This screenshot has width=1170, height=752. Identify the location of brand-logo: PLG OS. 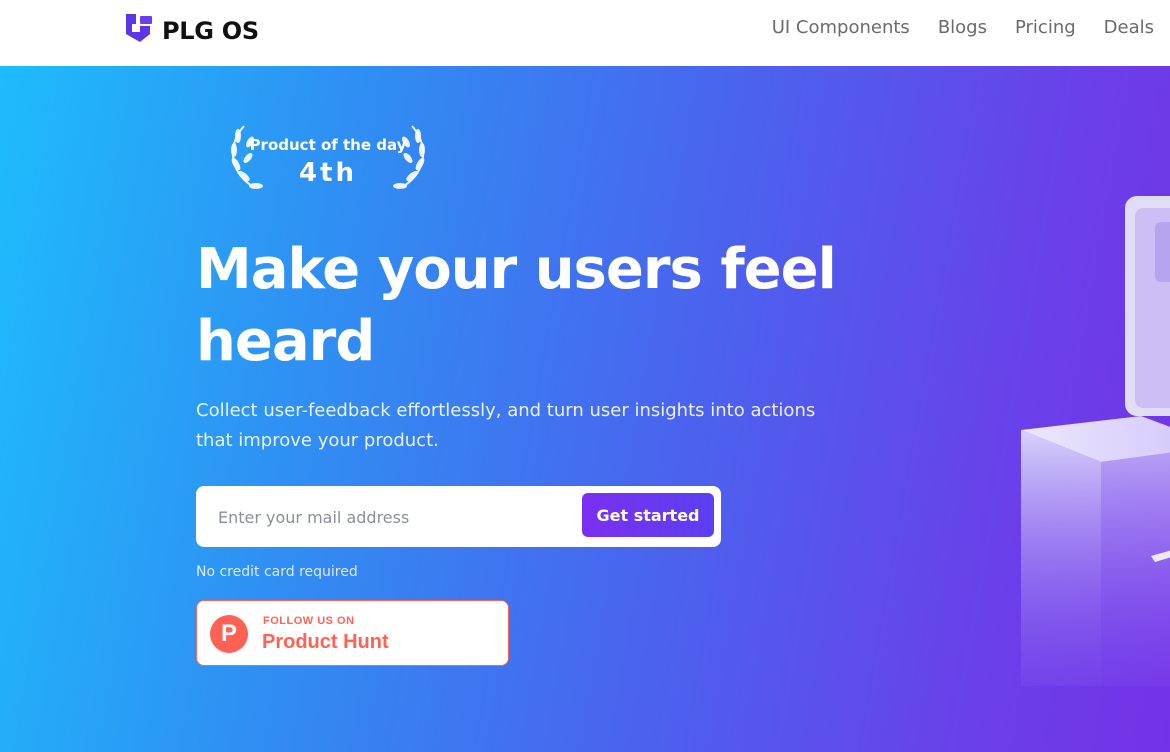
(191, 30).